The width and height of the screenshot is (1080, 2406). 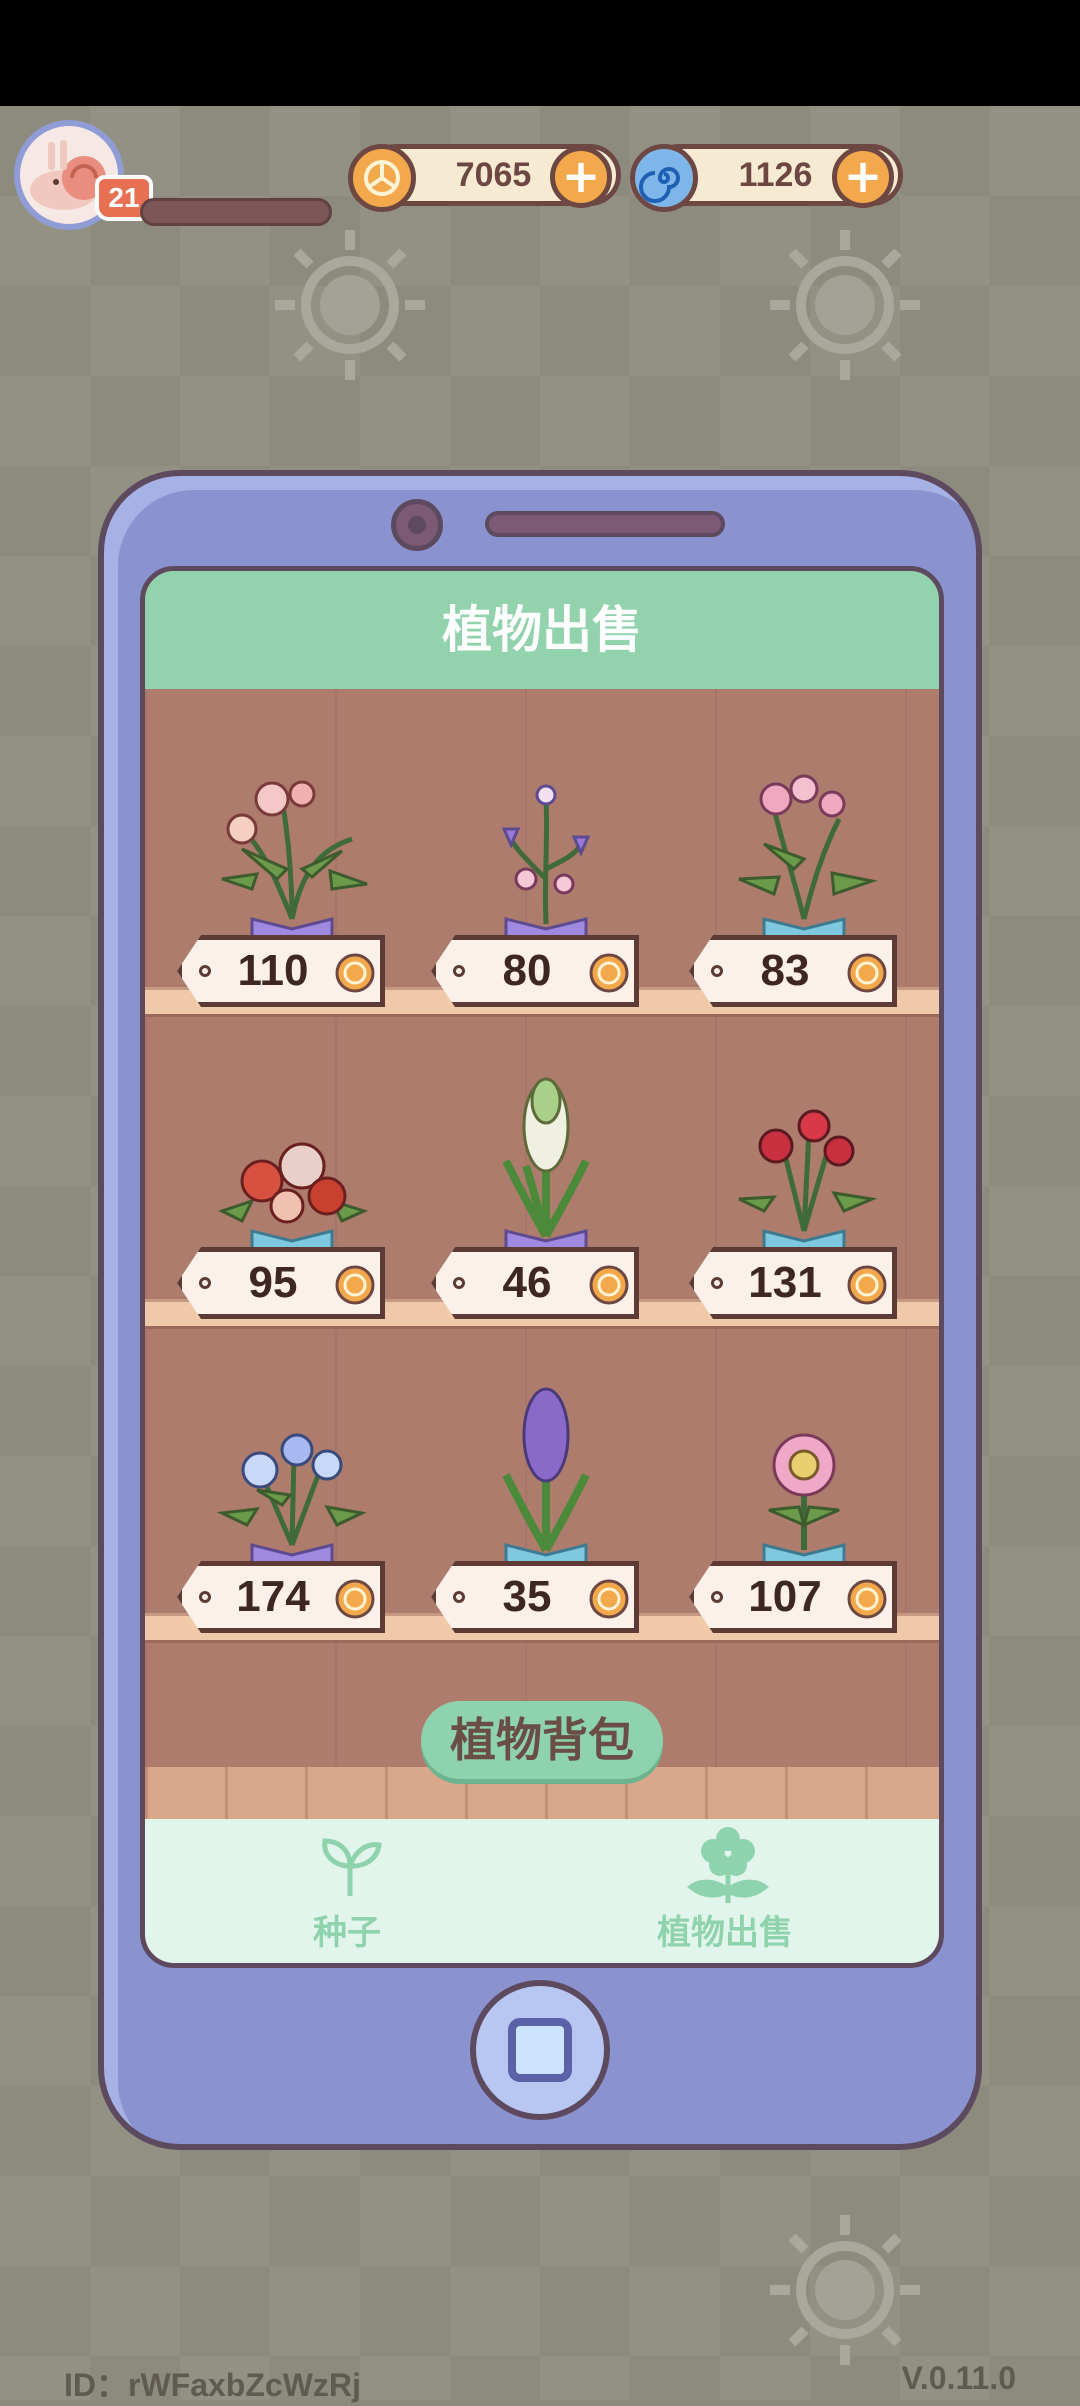 I want to click on red-rose-plant-icon, so click(x=808, y=1185).